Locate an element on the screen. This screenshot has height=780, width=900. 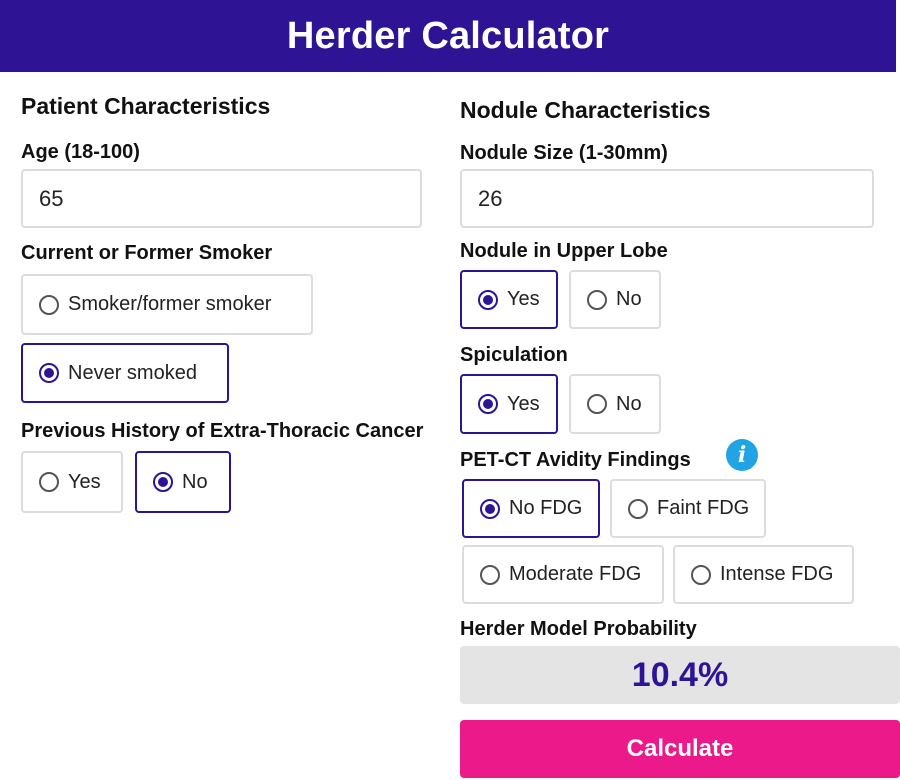
smoker-option-former: Smoker/former smoker is located at coordinates (167, 304).